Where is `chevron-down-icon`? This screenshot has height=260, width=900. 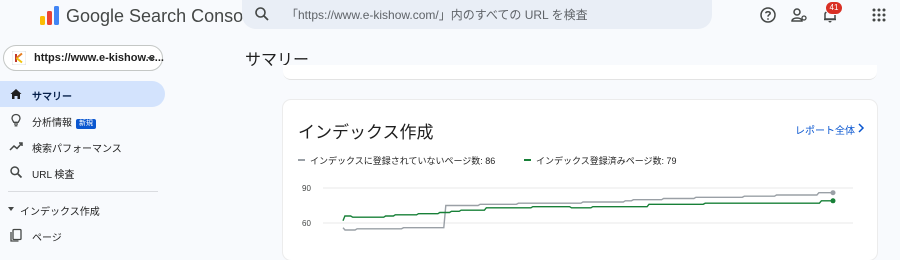
chevron-down-icon is located at coordinates (151, 59).